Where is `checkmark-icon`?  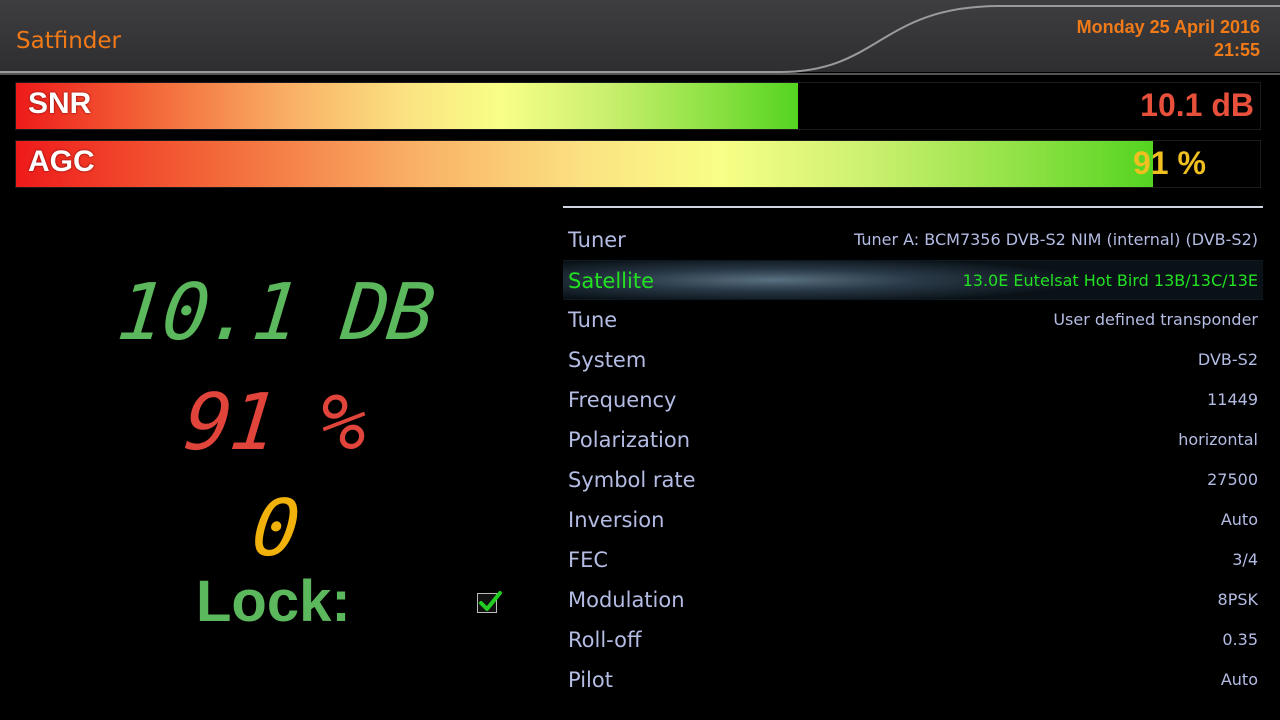
checkmark-icon is located at coordinates (490, 601).